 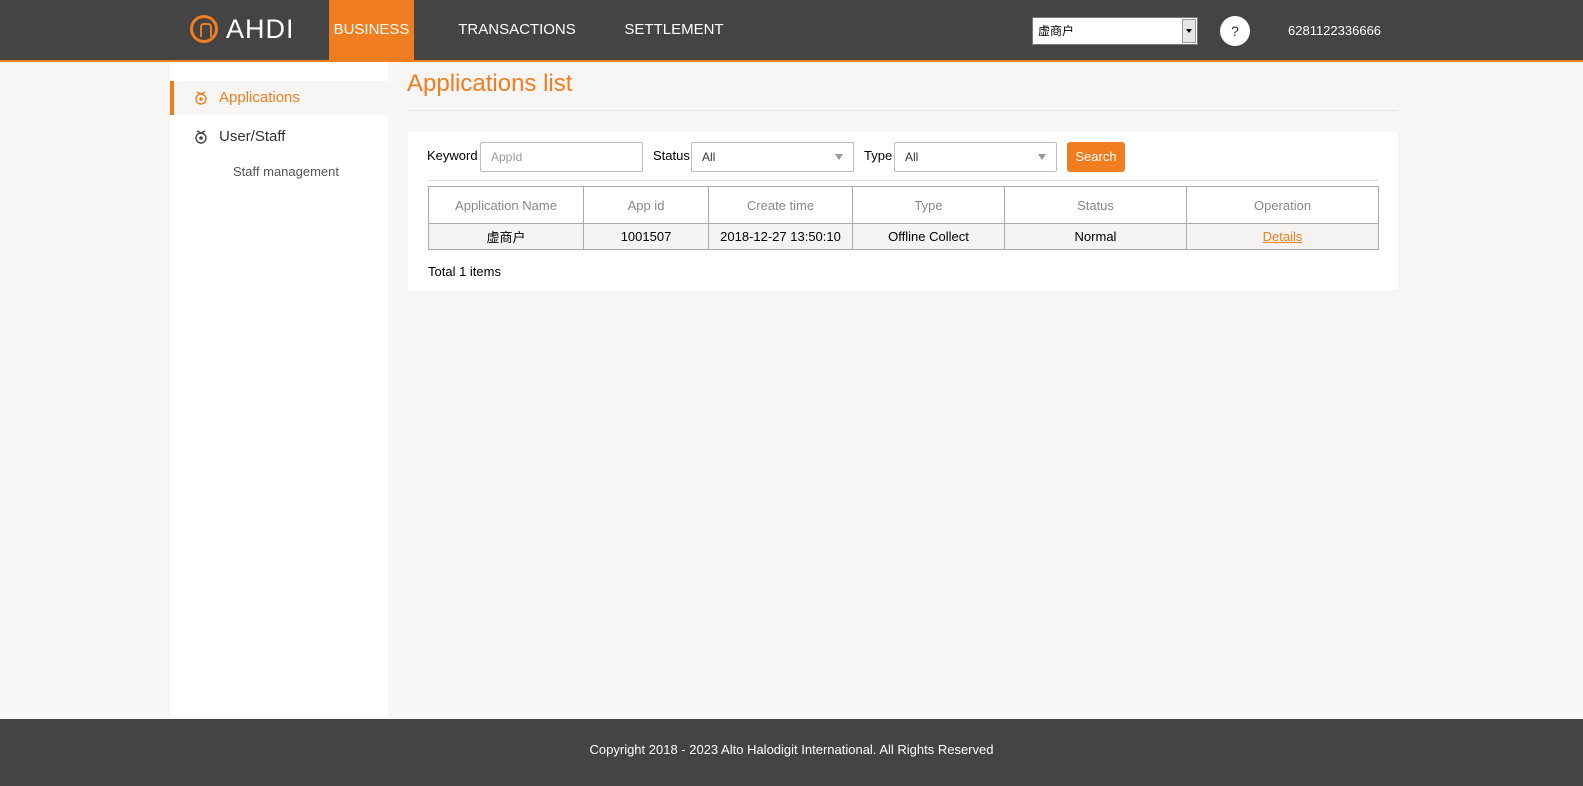 I want to click on column-header-status: Status, so click(x=1095, y=205).